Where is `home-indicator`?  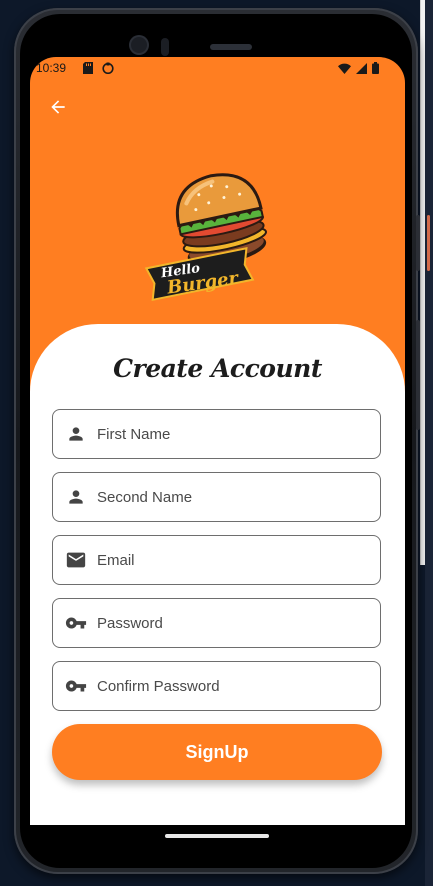 home-indicator is located at coordinates (217, 836).